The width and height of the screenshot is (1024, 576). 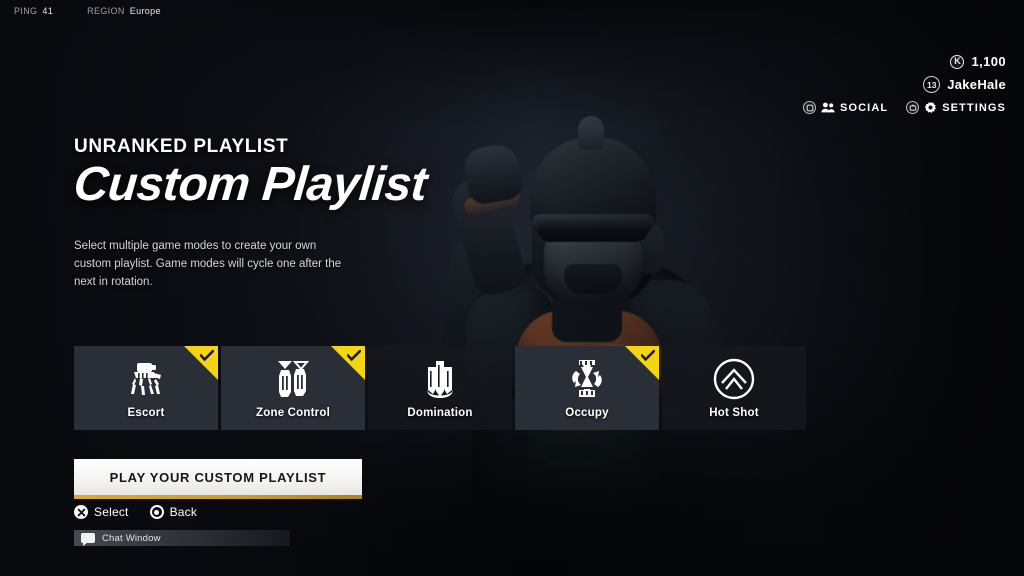 What do you see at coordinates (828, 107) in the screenshot?
I see `friends-icon` at bounding box center [828, 107].